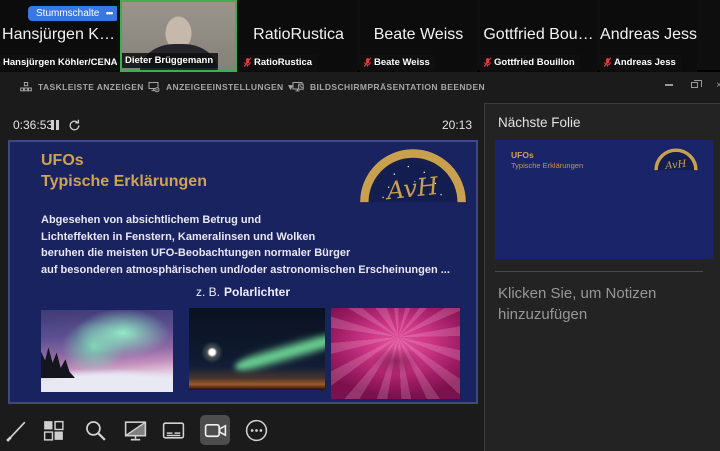  I want to click on body-line: Abgesehen von absichtlichem Betrug und, so click(151, 220).